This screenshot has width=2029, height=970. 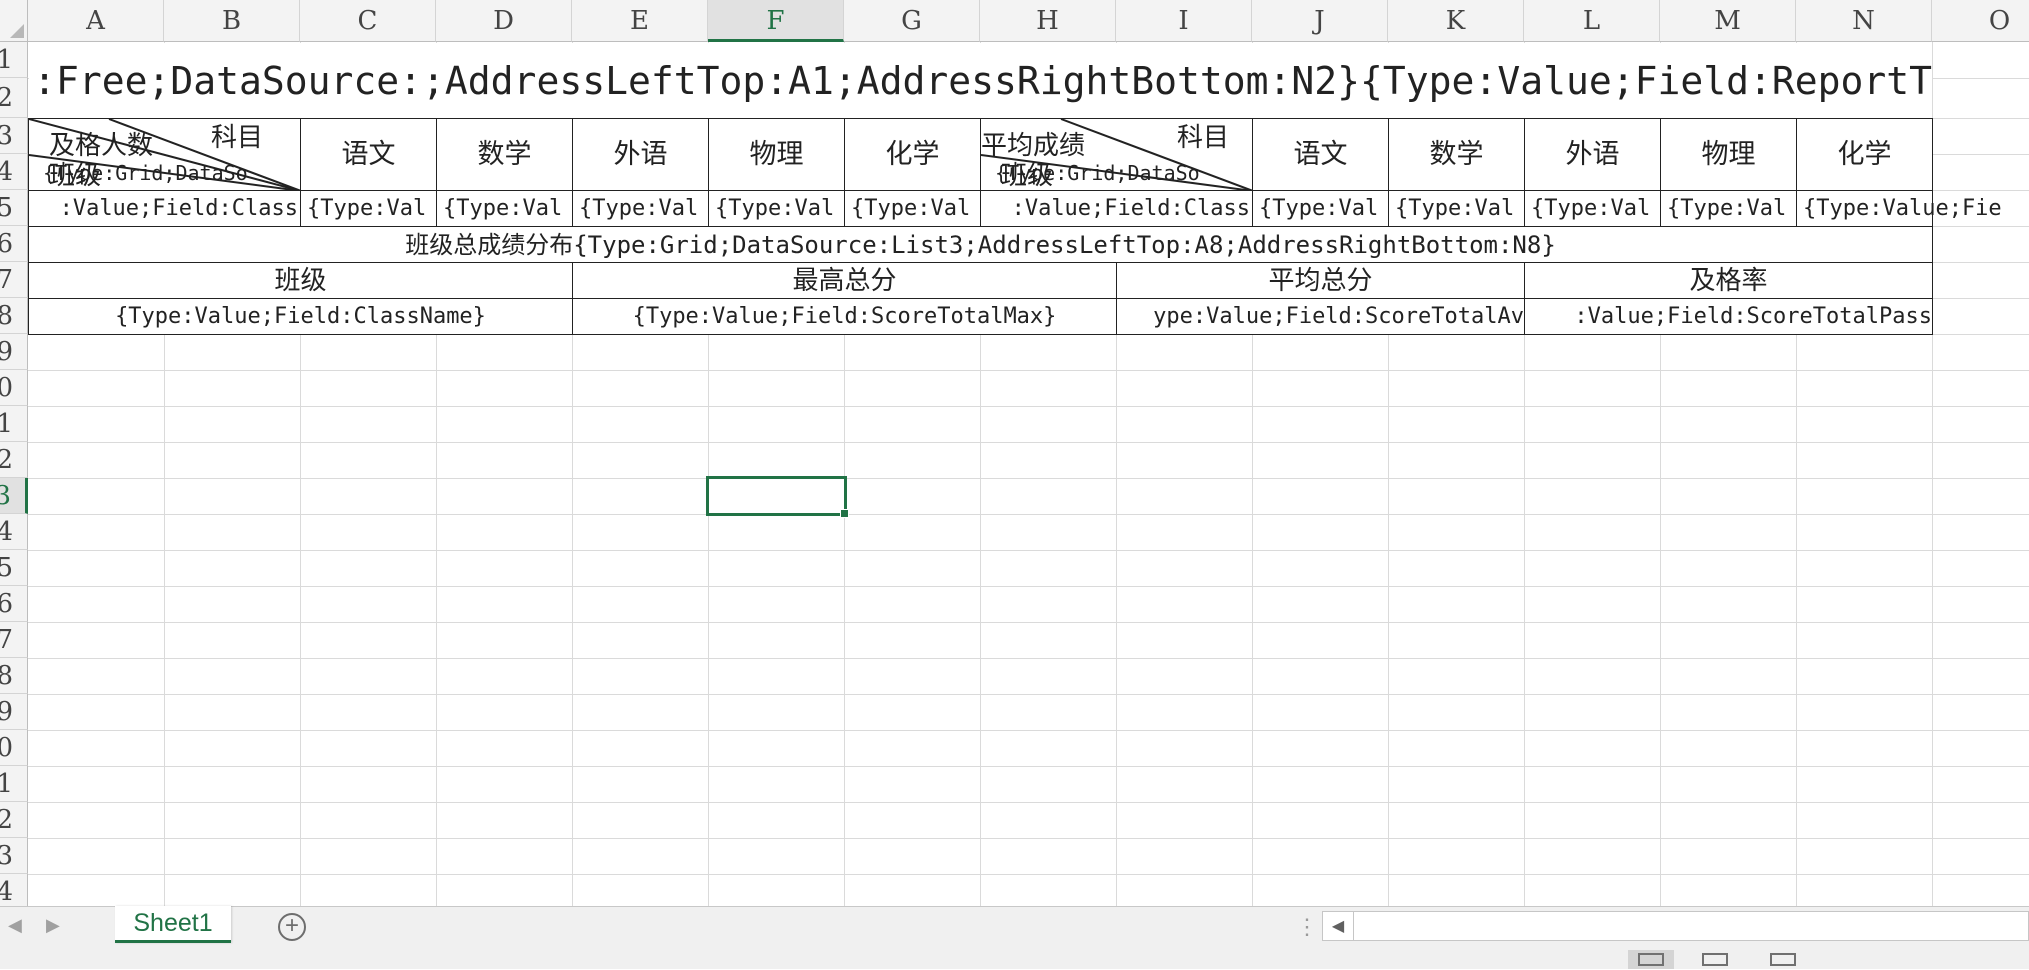 What do you see at coordinates (14, 640) in the screenshot?
I see `row-header-17: 17` at bounding box center [14, 640].